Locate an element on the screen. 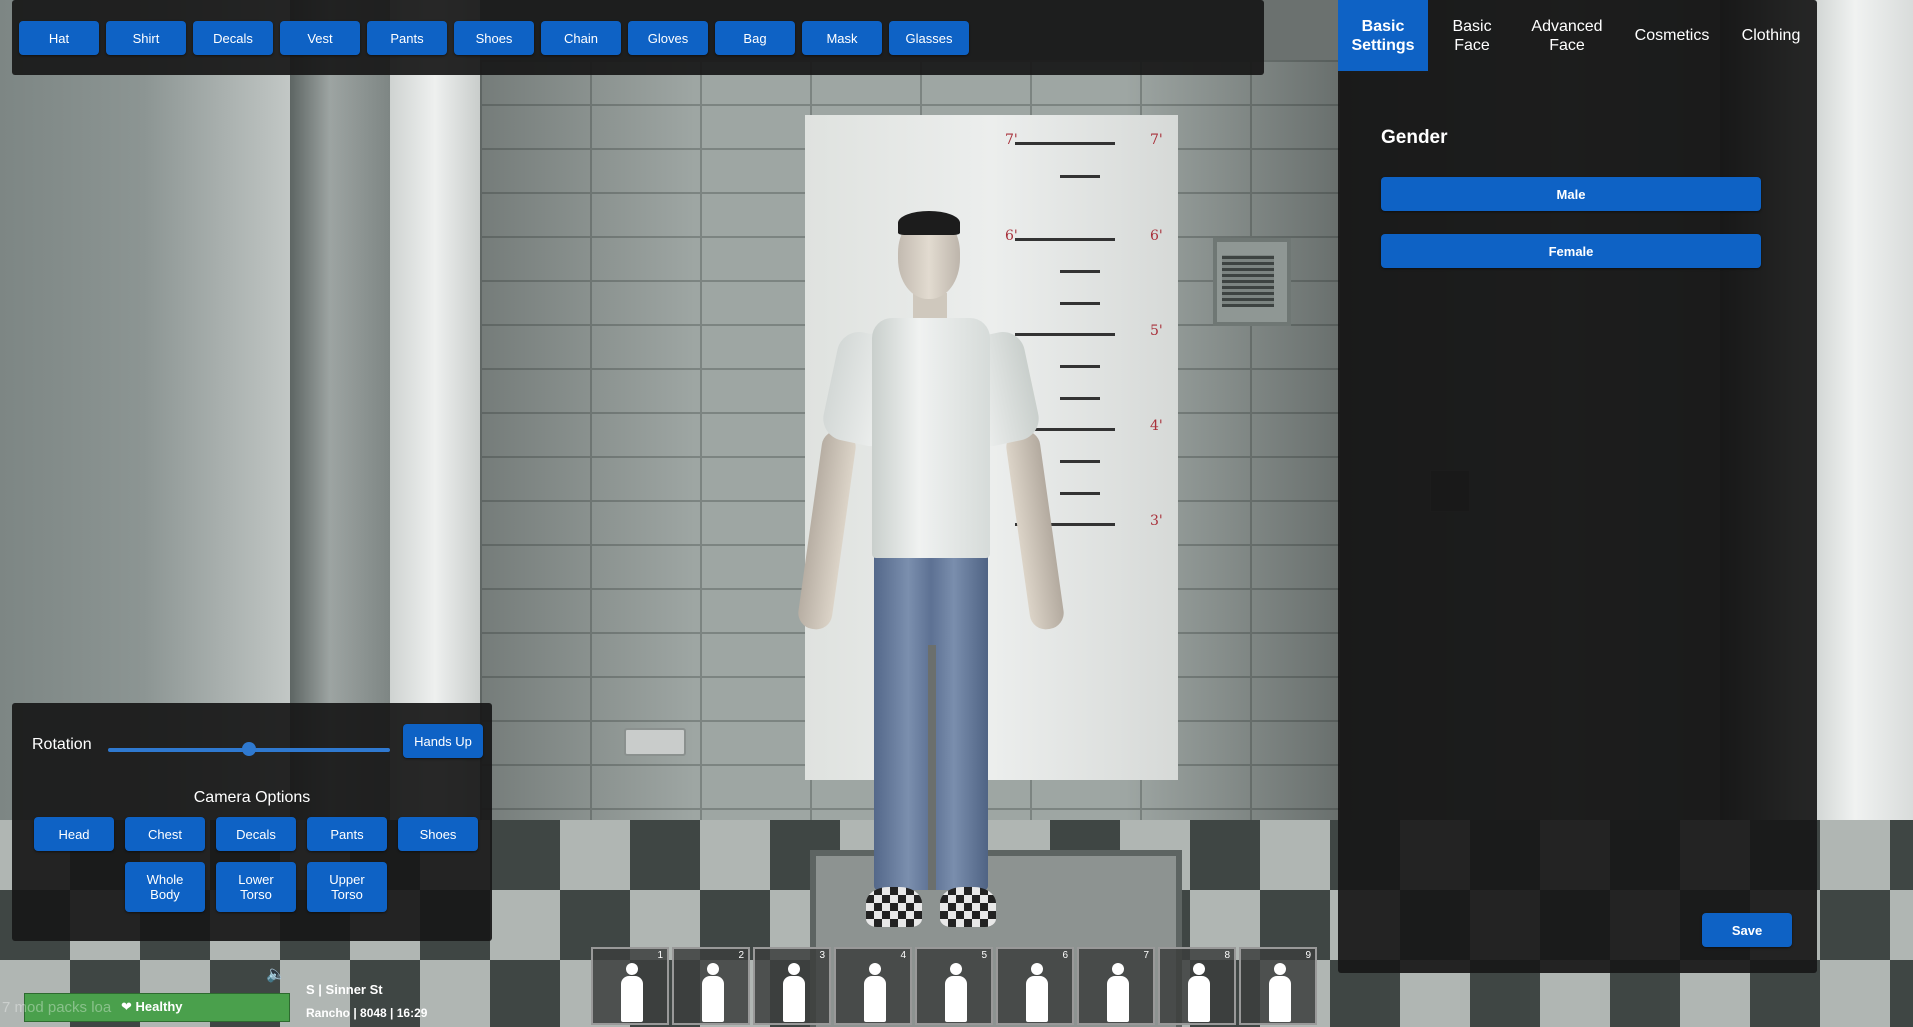 The image size is (1913, 1027). tab-cosmetics: Cosmetics is located at coordinates (1672, 35).